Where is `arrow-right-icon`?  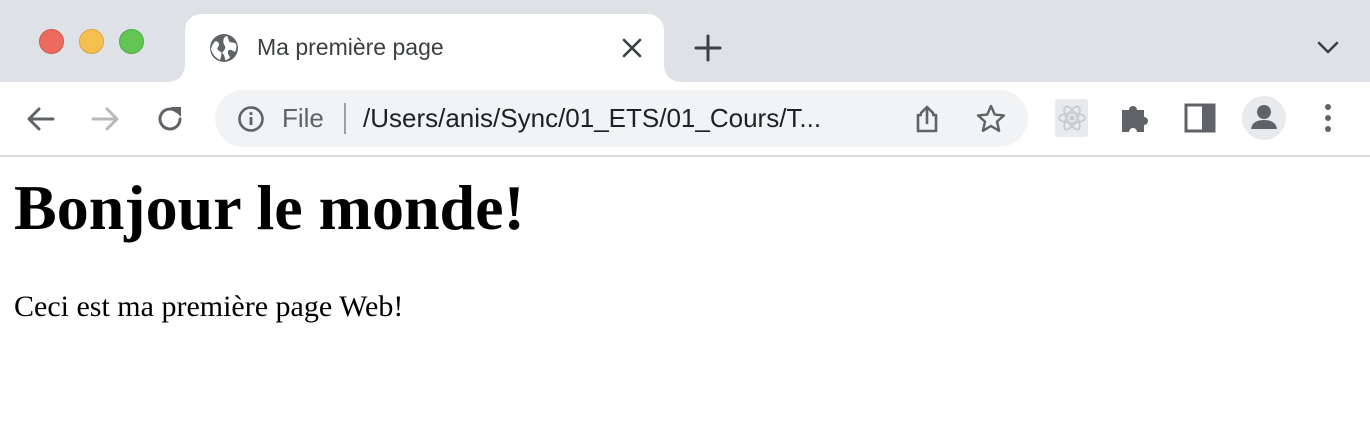
arrow-right-icon is located at coordinates (105, 119).